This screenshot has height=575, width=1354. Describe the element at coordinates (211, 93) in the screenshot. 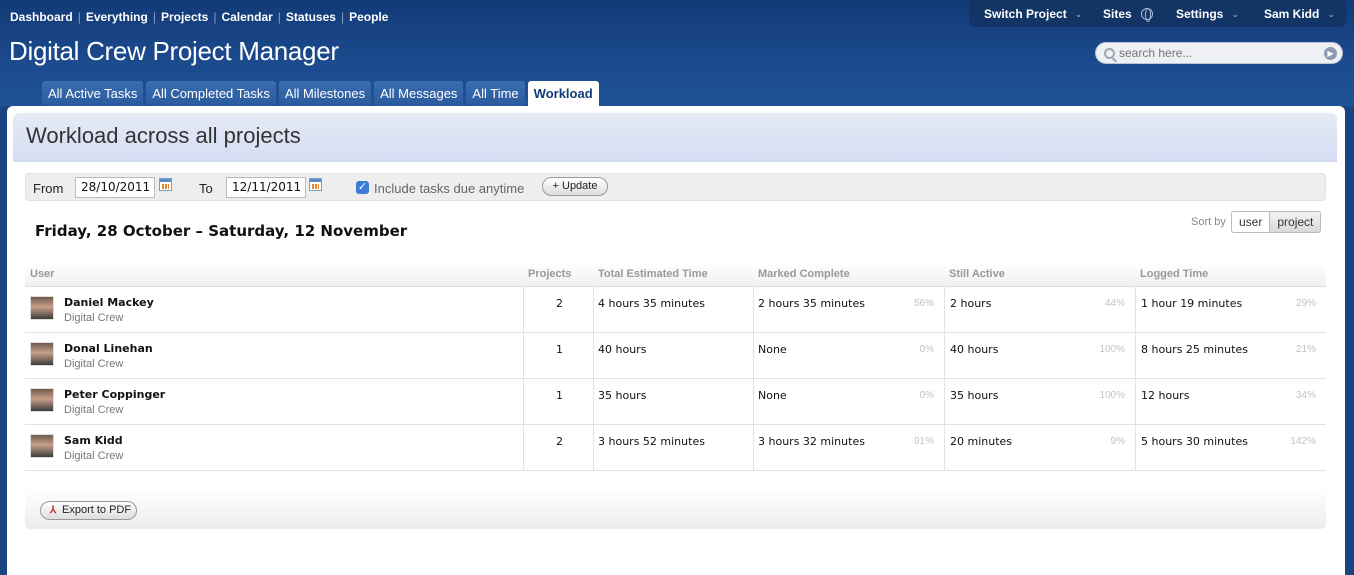

I see `tab-all-completed-tasks: All Completed Tasks` at that location.